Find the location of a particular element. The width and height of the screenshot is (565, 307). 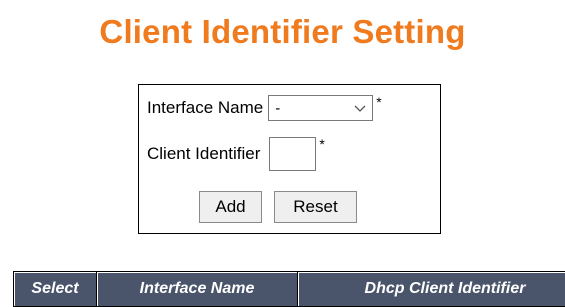

cropped-text-fragment is located at coordinates (11, 1).